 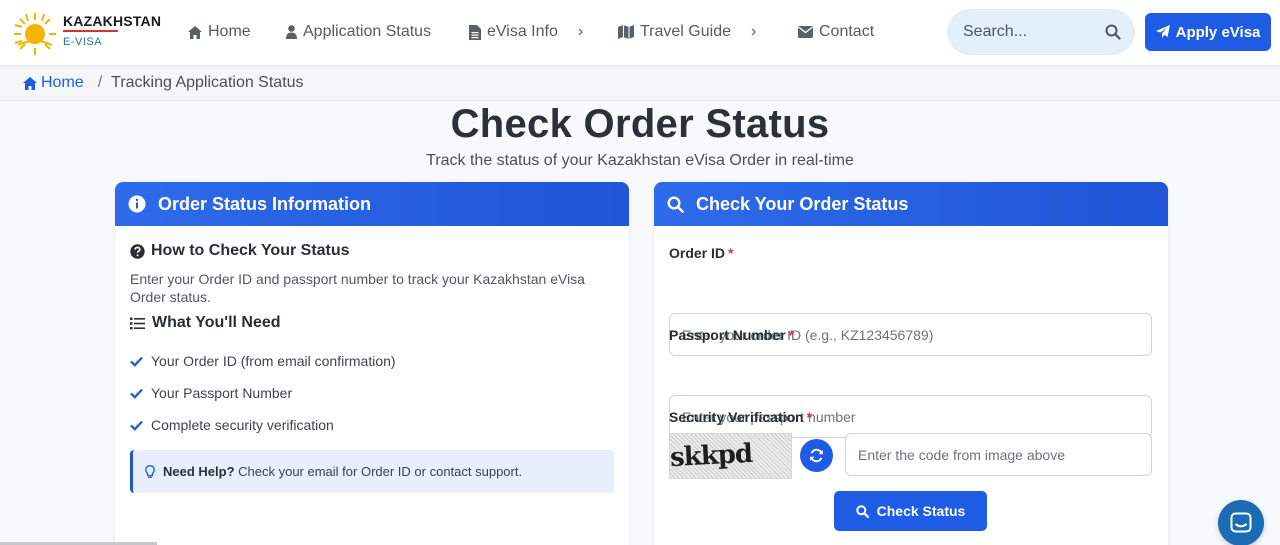 I want to click on captcha-input, so click(x=998, y=454).